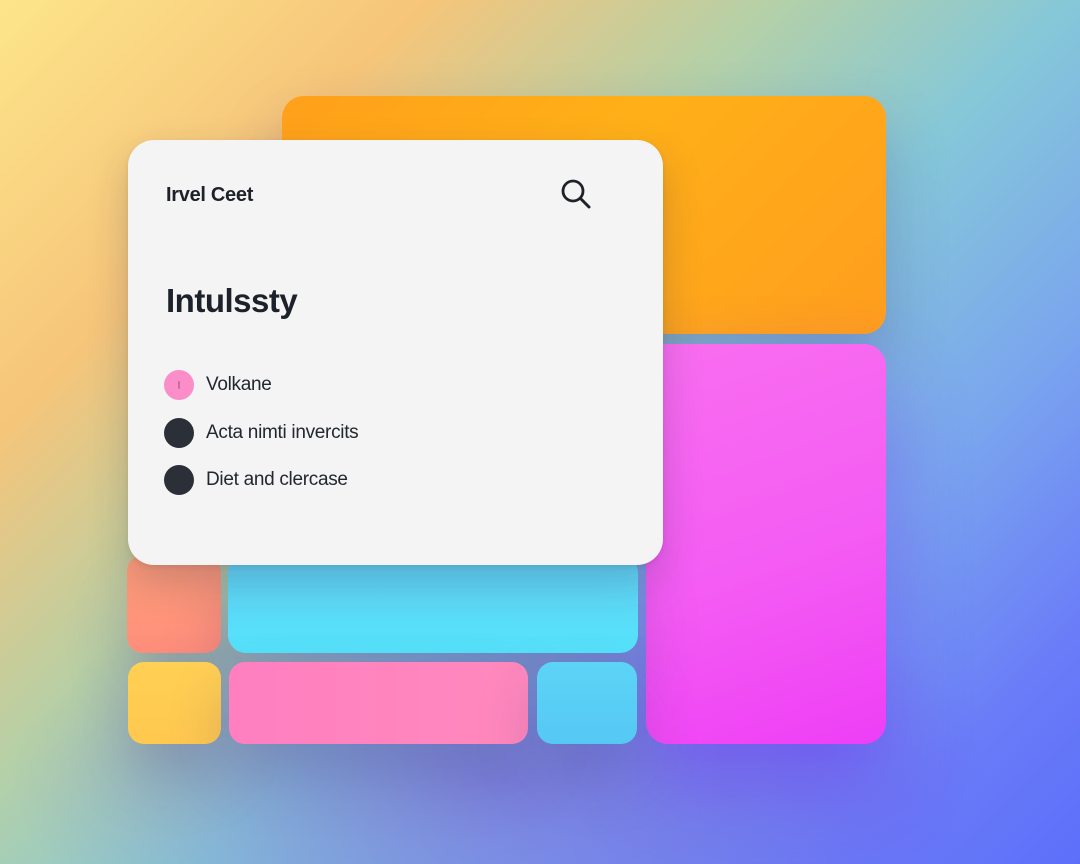  What do you see at coordinates (174, 703) in the screenshot?
I see `yellow-tile` at bounding box center [174, 703].